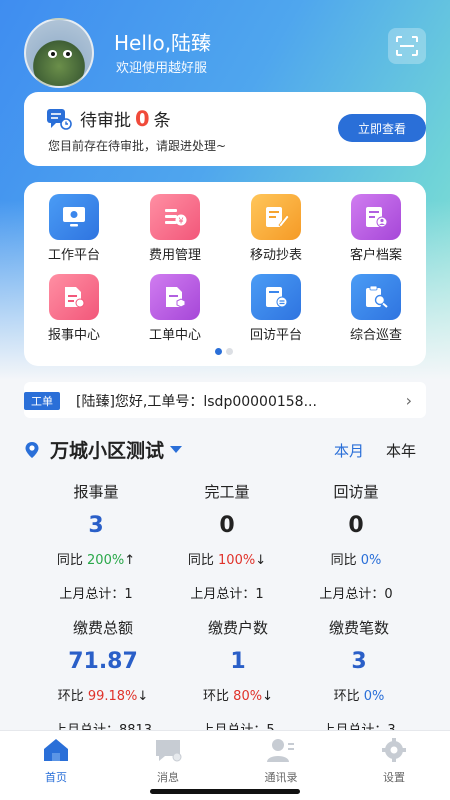  What do you see at coordinates (382, 128) in the screenshot?
I see `view-now-button: 立即查看` at bounding box center [382, 128].